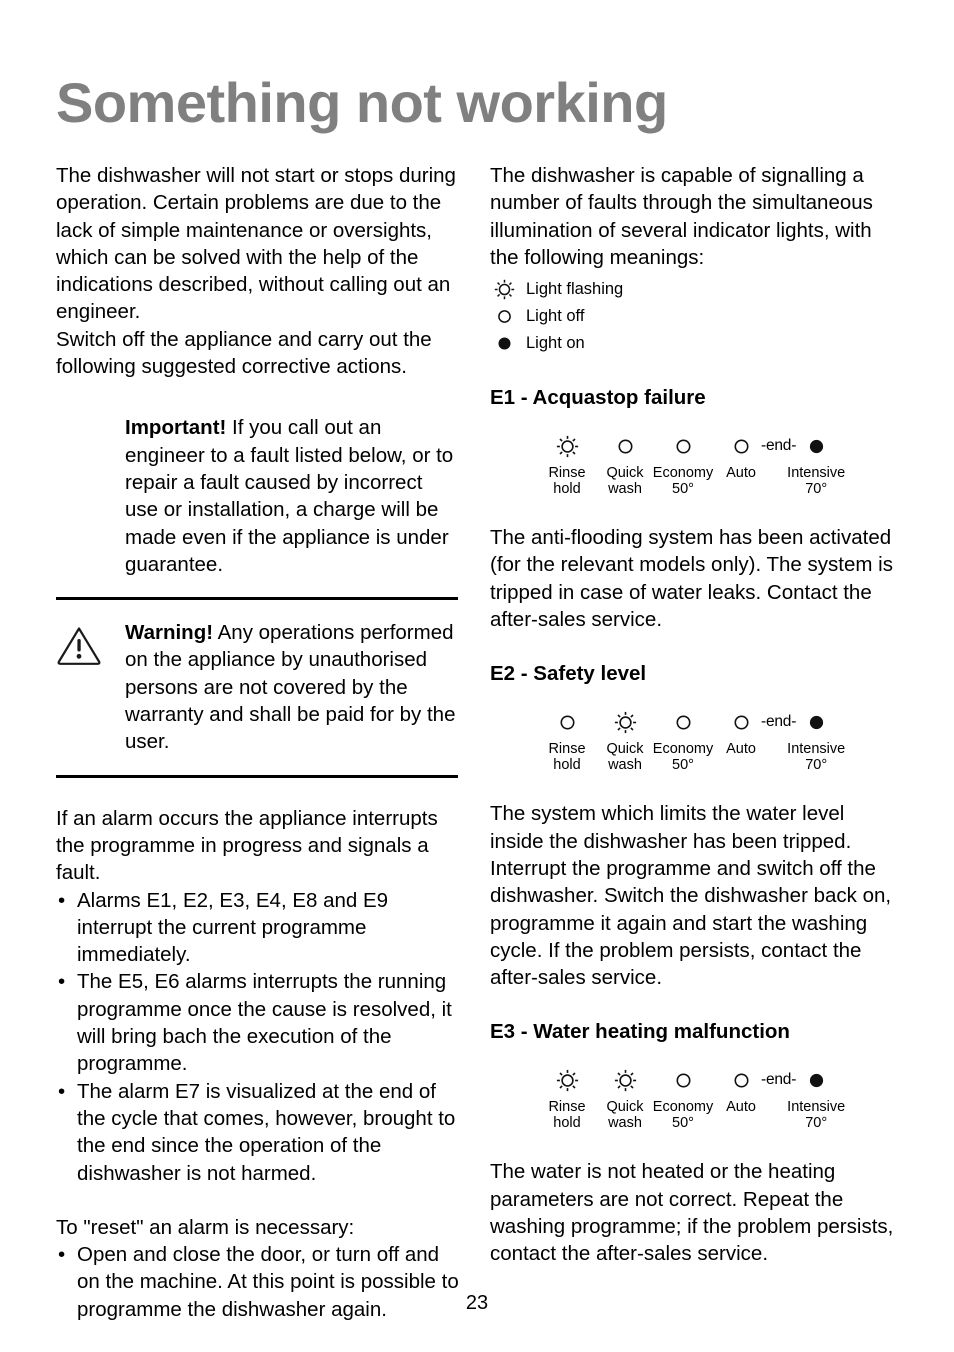 This screenshot has height=1352, width=954. What do you see at coordinates (555, 343) in the screenshot?
I see `legend-label-on: Light on` at bounding box center [555, 343].